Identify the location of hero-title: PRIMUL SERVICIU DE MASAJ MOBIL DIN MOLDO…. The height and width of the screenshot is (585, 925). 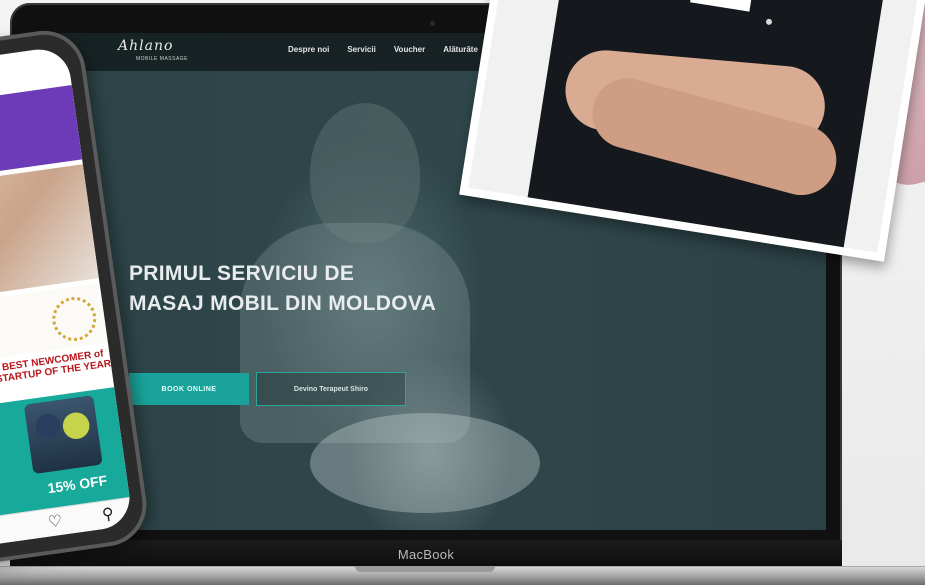
(282, 289).